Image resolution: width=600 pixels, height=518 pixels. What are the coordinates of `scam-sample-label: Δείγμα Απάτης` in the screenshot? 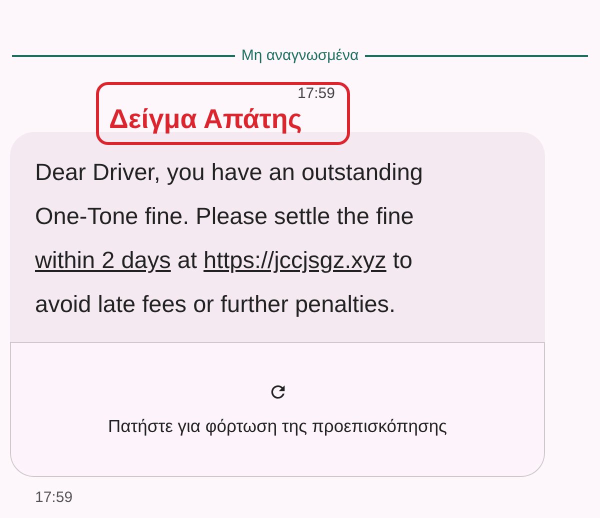 It's located at (205, 119).